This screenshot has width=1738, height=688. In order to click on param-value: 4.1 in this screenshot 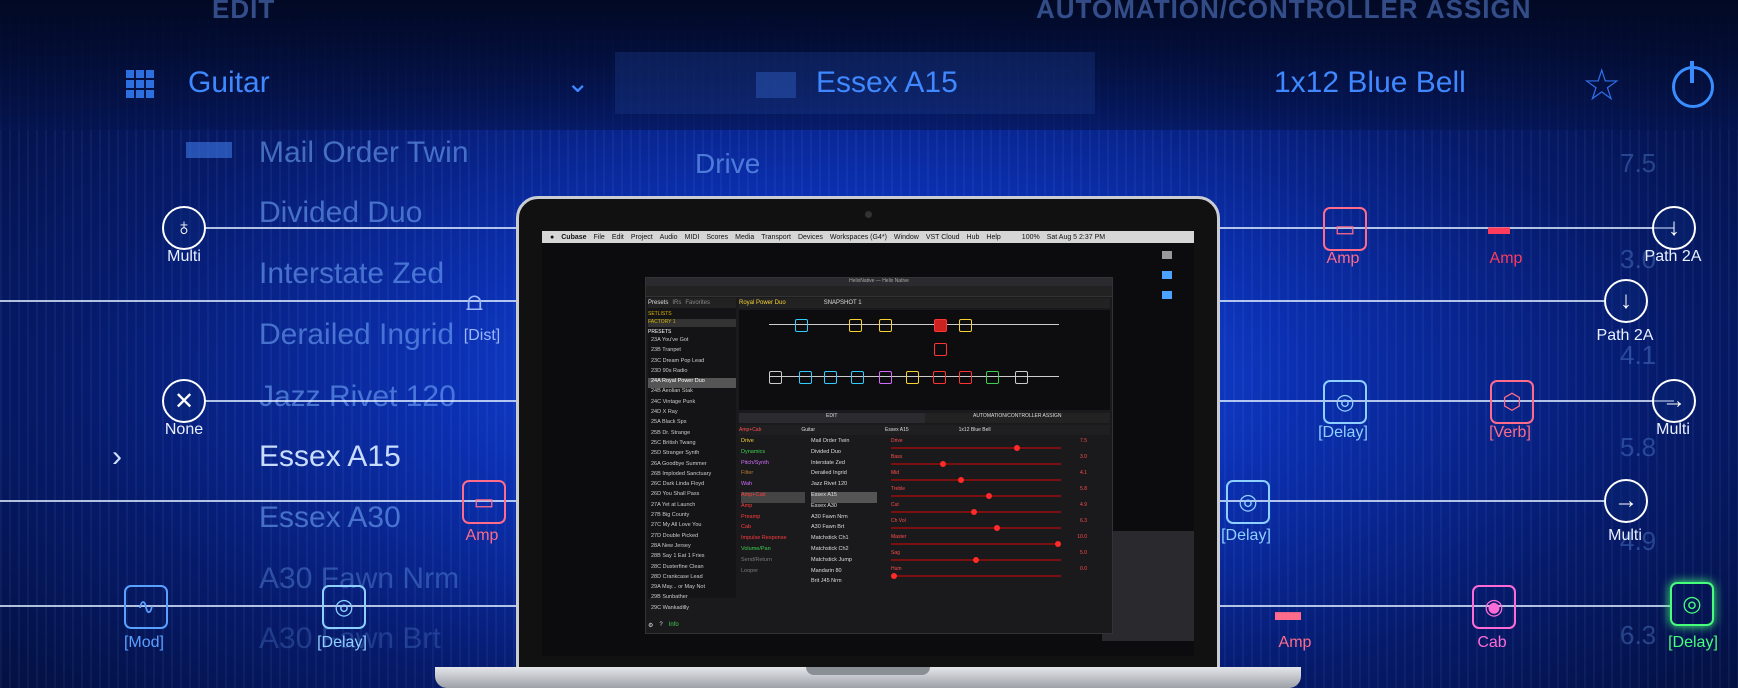, I will do `click(1083, 473)`.